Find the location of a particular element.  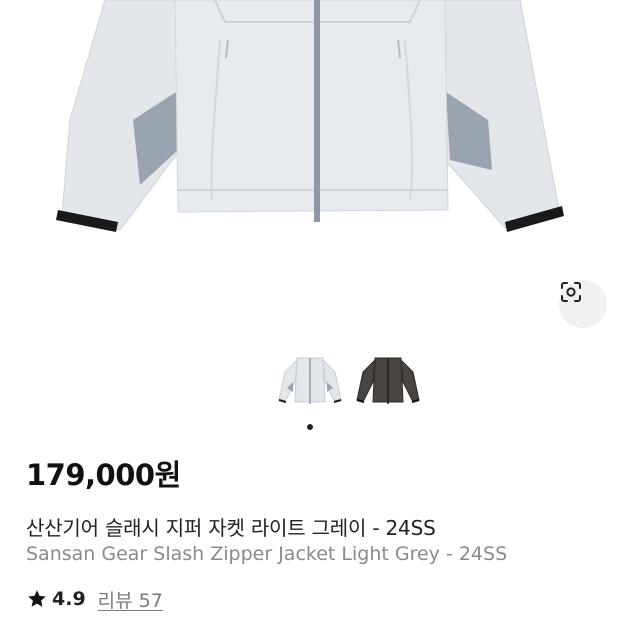

star-icon is located at coordinates (37, 598).